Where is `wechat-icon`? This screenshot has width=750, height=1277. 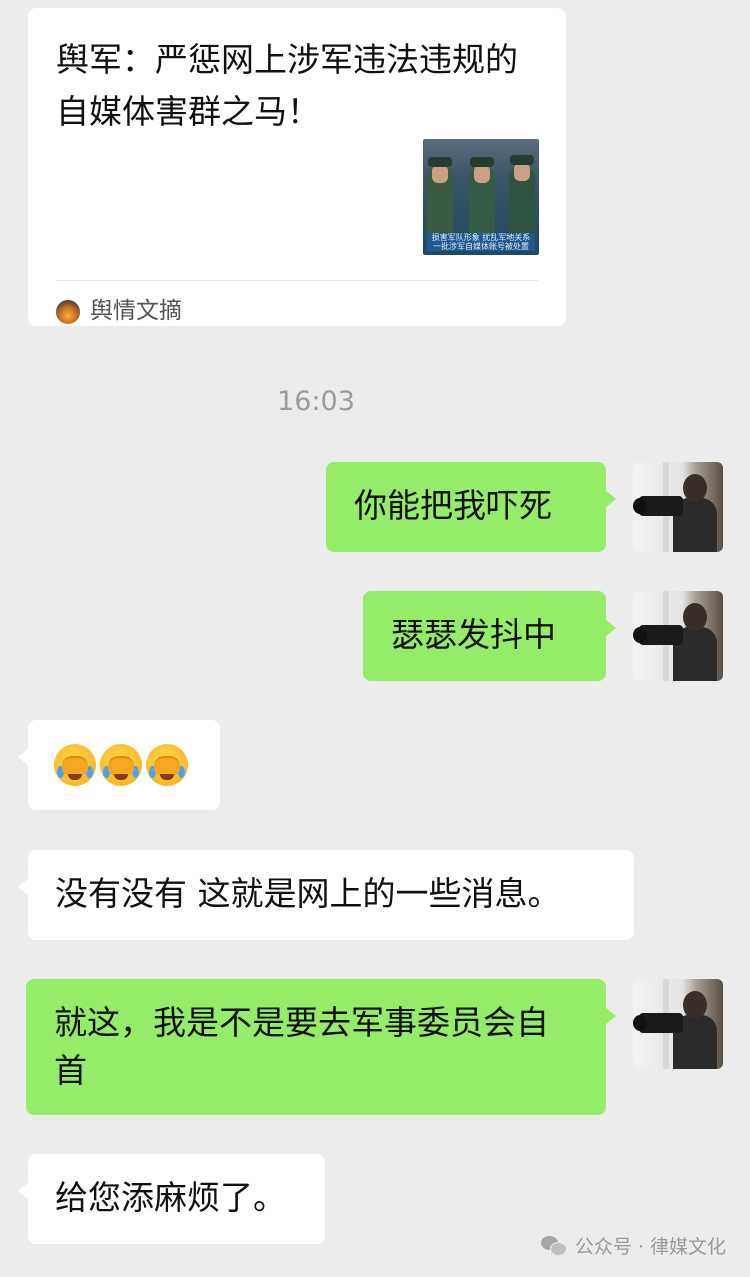 wechat-icon is located at coordinates (553, 1245).